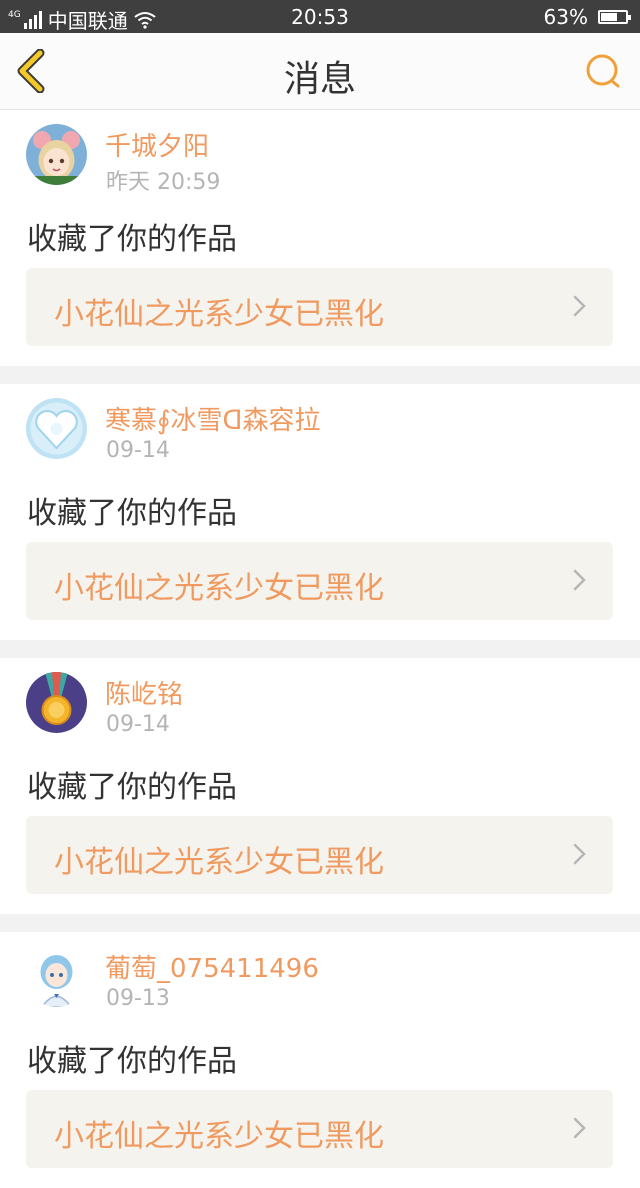 The image size is (640, 1188). What do you see at coordinates (614, 17) in the screenshot?
I see `battery-icon` at bounding box center [614, 17].